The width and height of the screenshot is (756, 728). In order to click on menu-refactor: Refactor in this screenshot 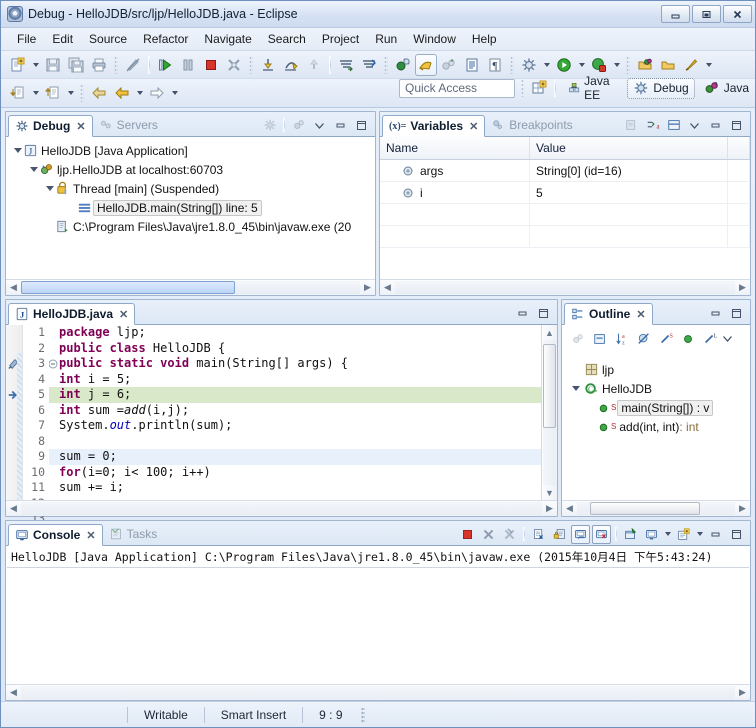, I will do `click(165, 39)`.